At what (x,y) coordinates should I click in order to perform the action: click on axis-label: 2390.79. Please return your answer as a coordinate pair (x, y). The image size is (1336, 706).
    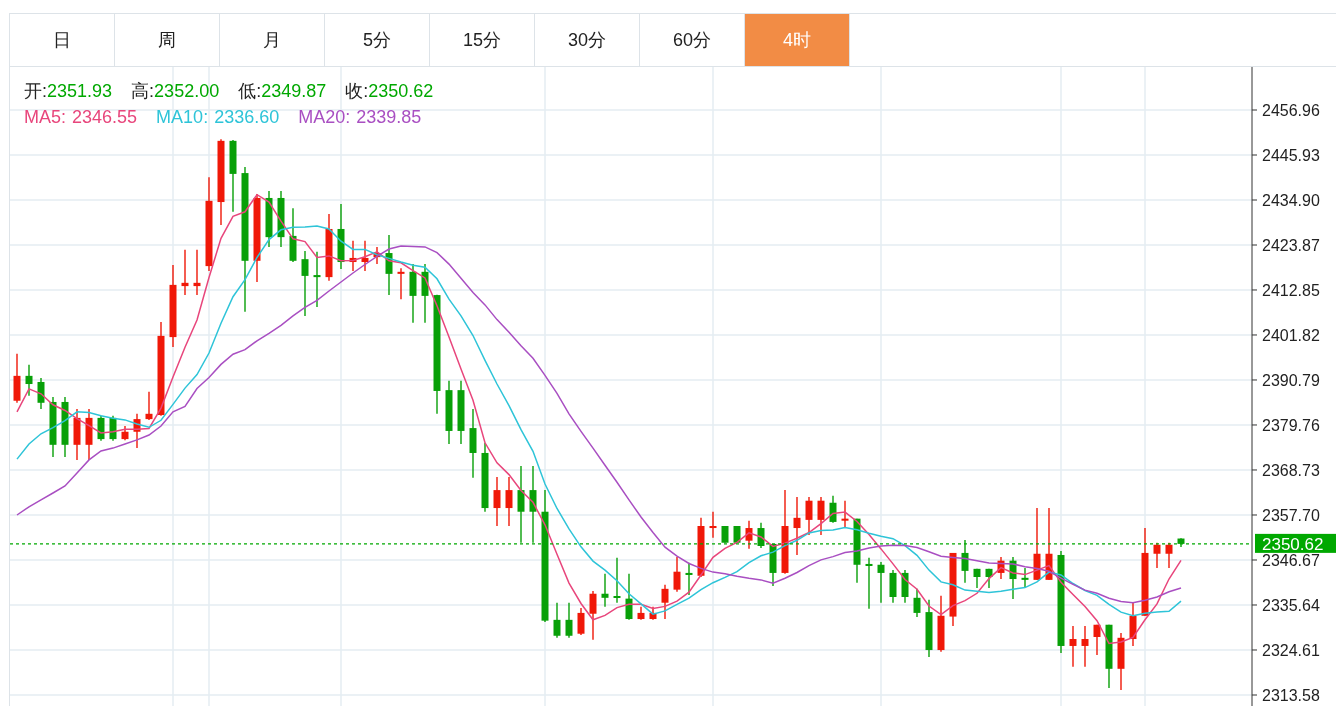
    Looking at the image, I should click on (1291, 380).